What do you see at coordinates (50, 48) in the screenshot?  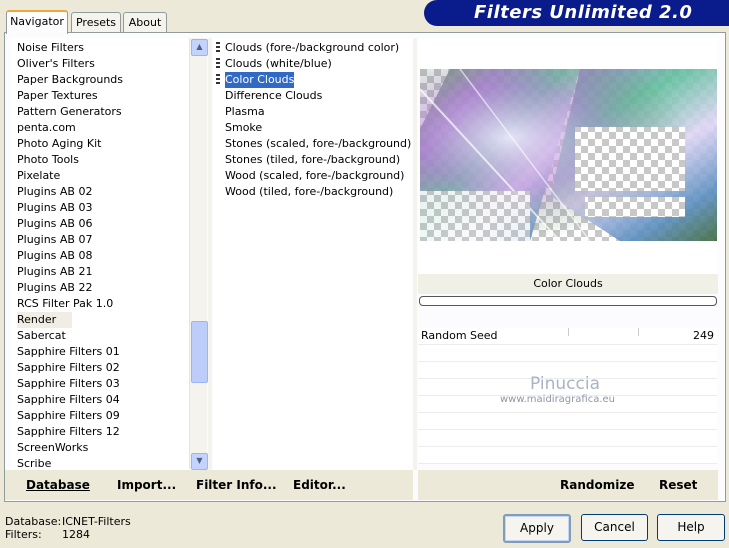 I see `category-item: Noise Filters` at bounding box center [50, 48].